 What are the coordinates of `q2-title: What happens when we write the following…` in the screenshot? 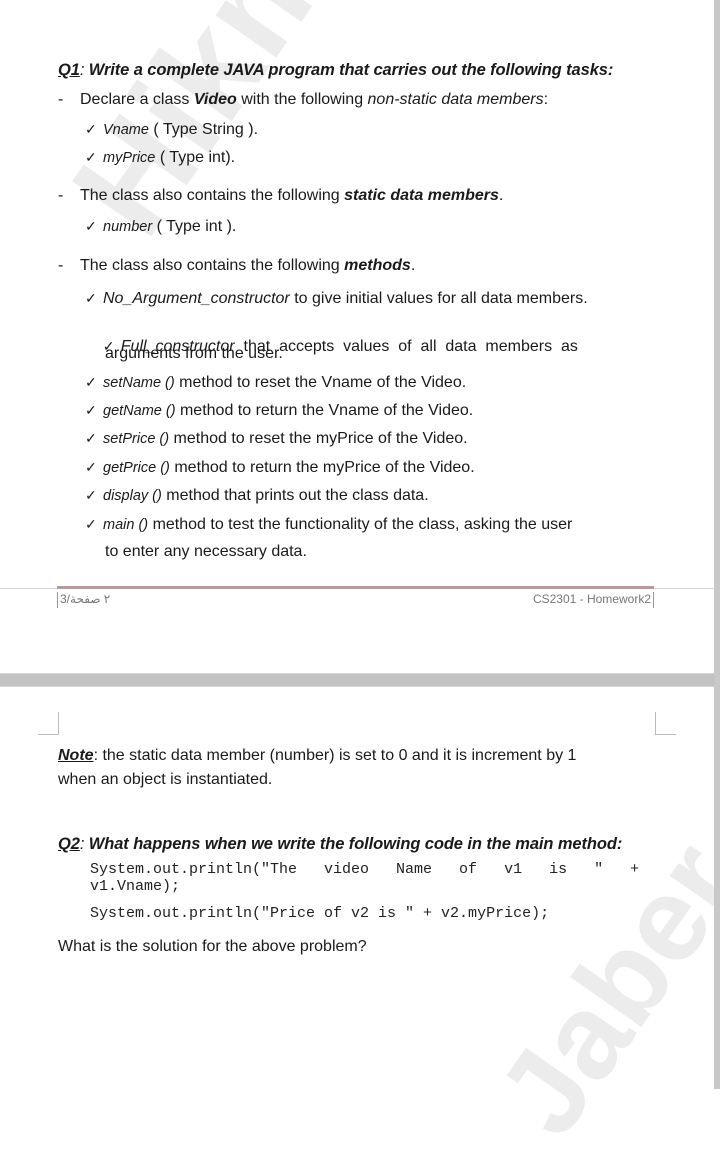 It's located at (353, 844).